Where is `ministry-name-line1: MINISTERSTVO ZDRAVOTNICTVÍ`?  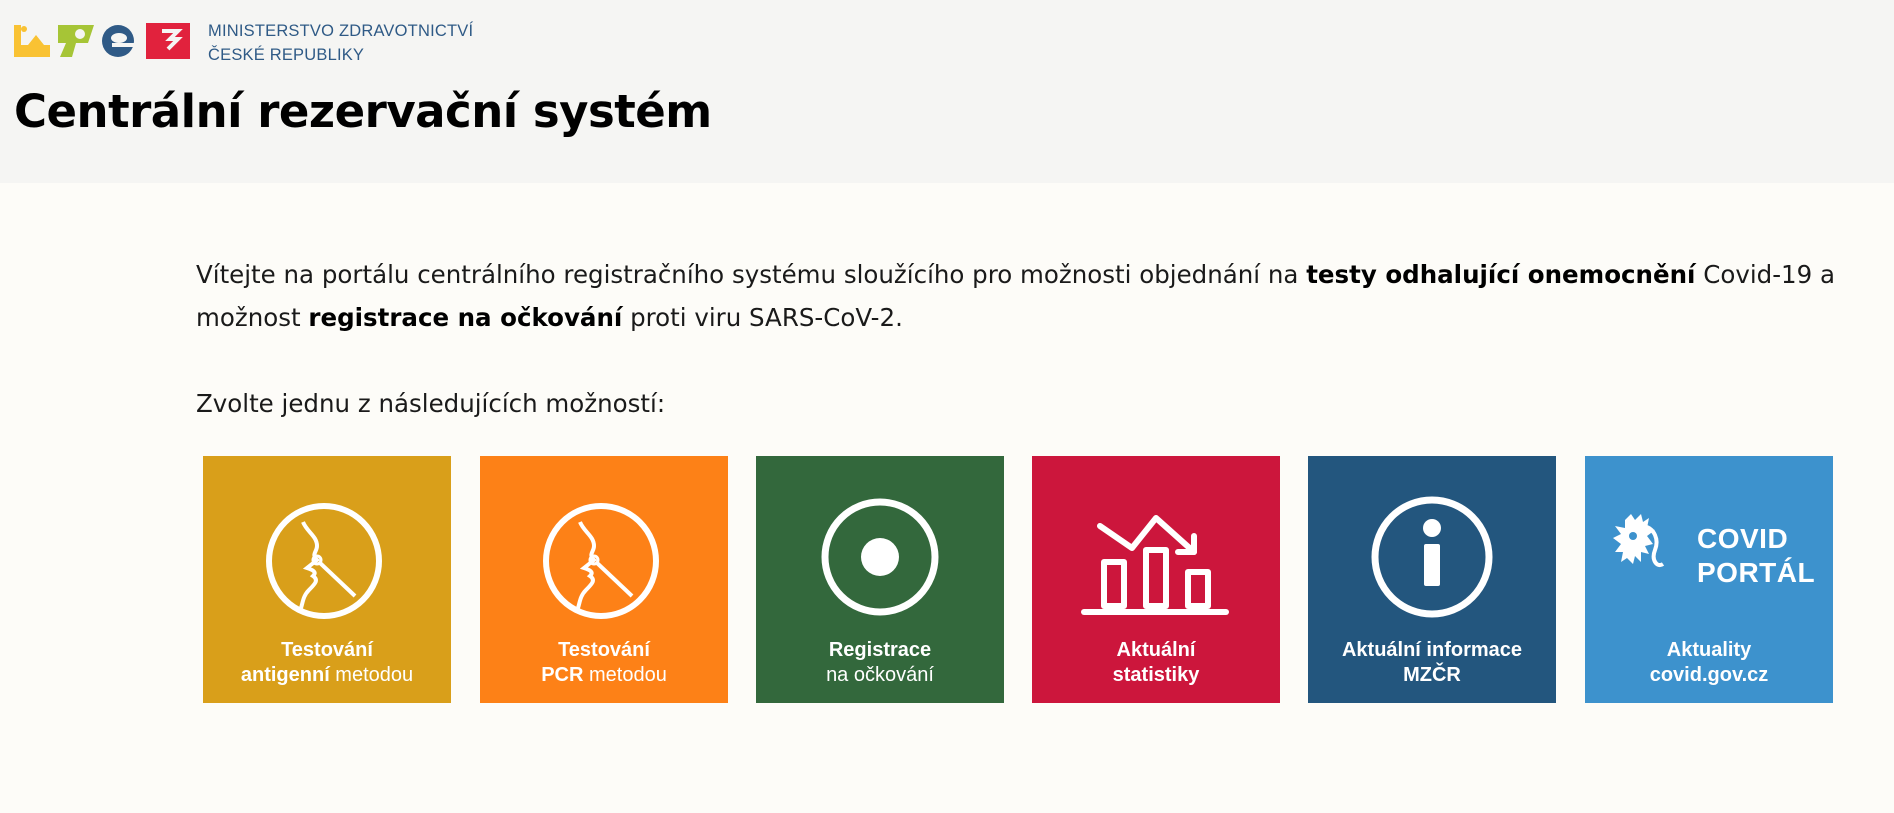
ministry-name-line1: MINISTERSTVO ZDRAVOTNICTVÍ is located at coordinates (341, 31).